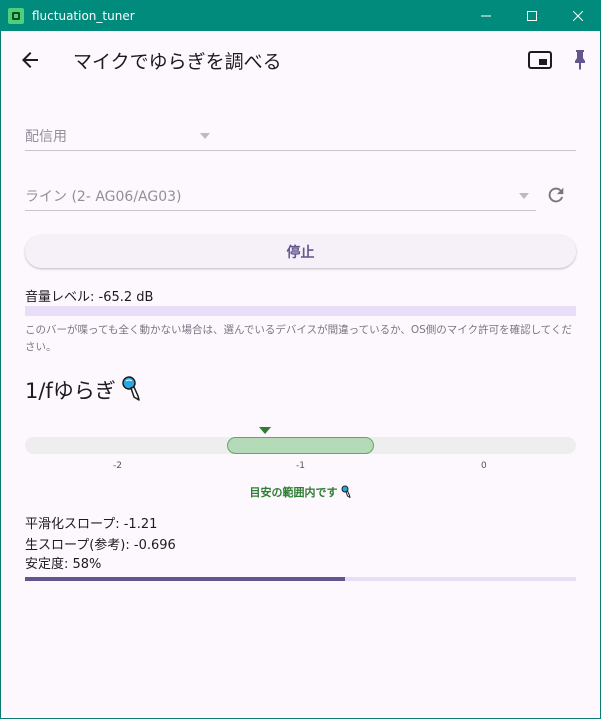 This screenshot has width=601, height=719. I want to click on volume-level-bar, so click(300, 311).